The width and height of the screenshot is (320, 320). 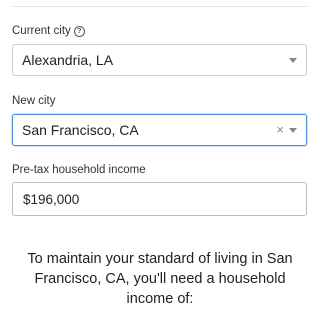 What do you see at coordinates (41, 31) in the screenshot?
I see `current-city-label: Current city` at bounding box center [41, 31].